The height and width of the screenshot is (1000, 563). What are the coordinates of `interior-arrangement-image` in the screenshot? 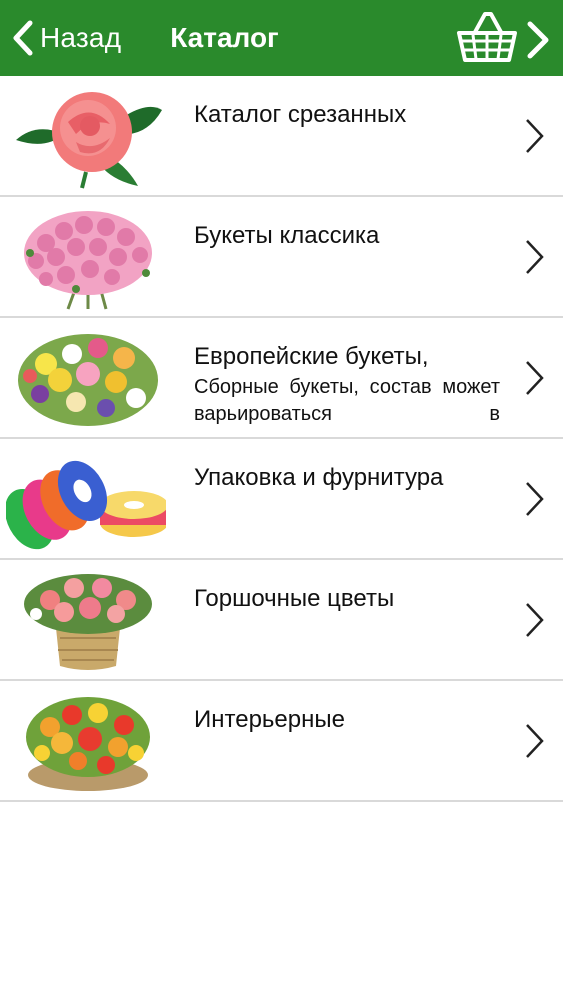 It's located at (86, 740).